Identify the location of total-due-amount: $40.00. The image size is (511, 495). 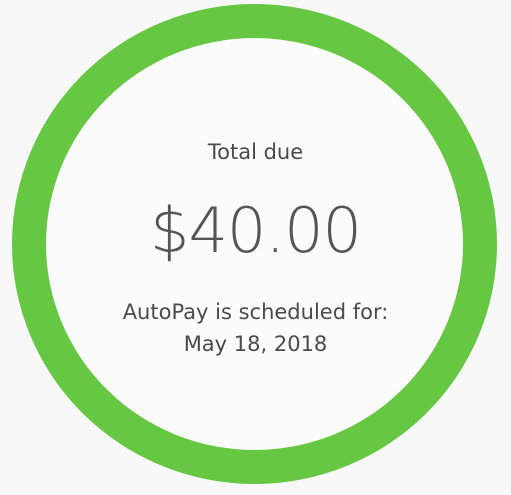
(256, 230).